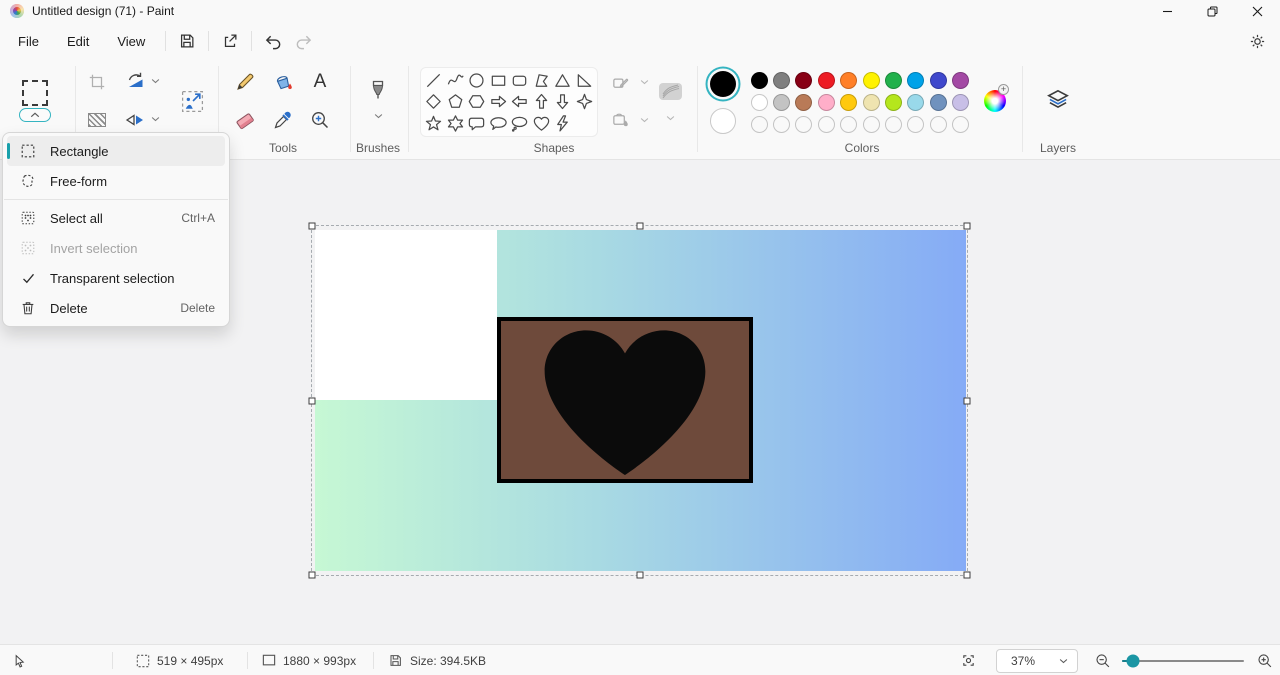  What do you see at coordinates (1058, 100) in the screenshot?
I see `layers-button` at bounding box center [1058, 100].